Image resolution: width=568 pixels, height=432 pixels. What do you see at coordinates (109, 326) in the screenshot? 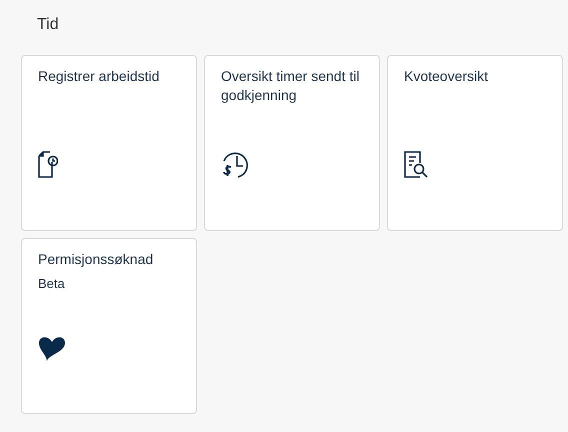
I see `tile: Permisjonssøknad Beta` at bounding box center [109, 326].